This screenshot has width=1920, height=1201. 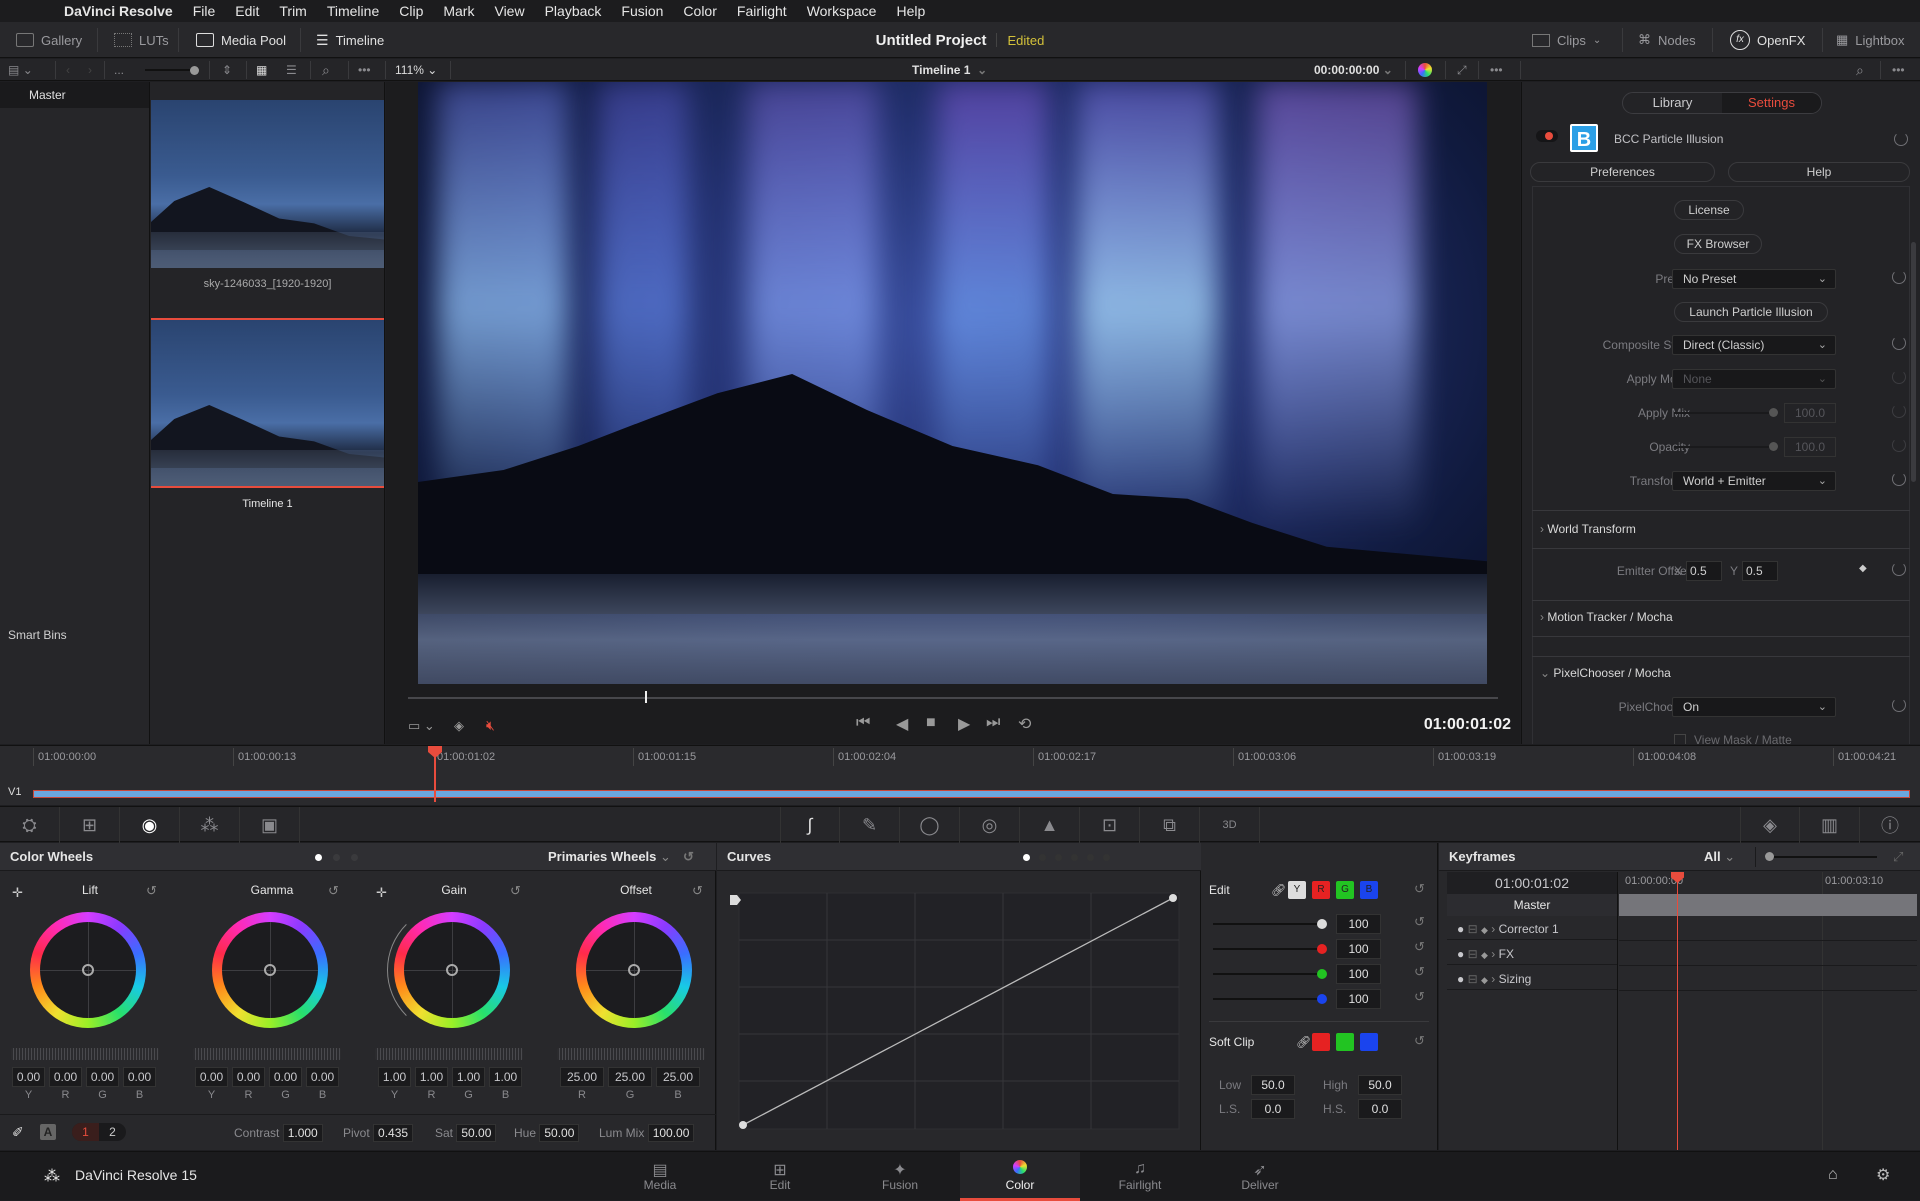 I want to click on inspector-search-icon: ⌕, so click(x=1860, y=70).